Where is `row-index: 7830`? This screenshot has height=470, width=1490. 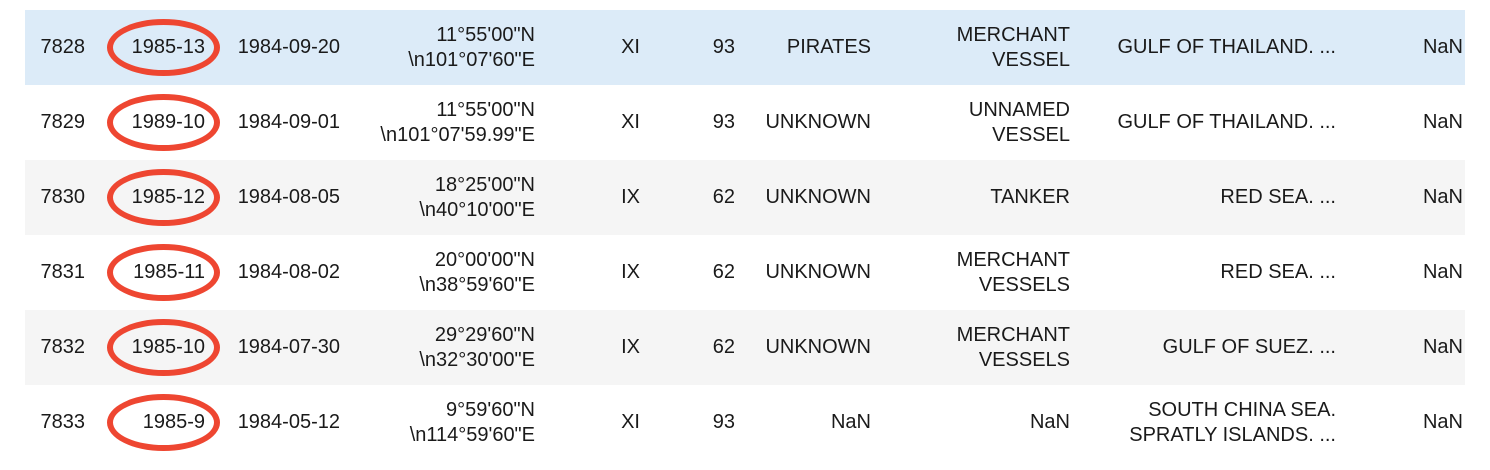 row-index: 7830 is located at coordinates (63, 197).